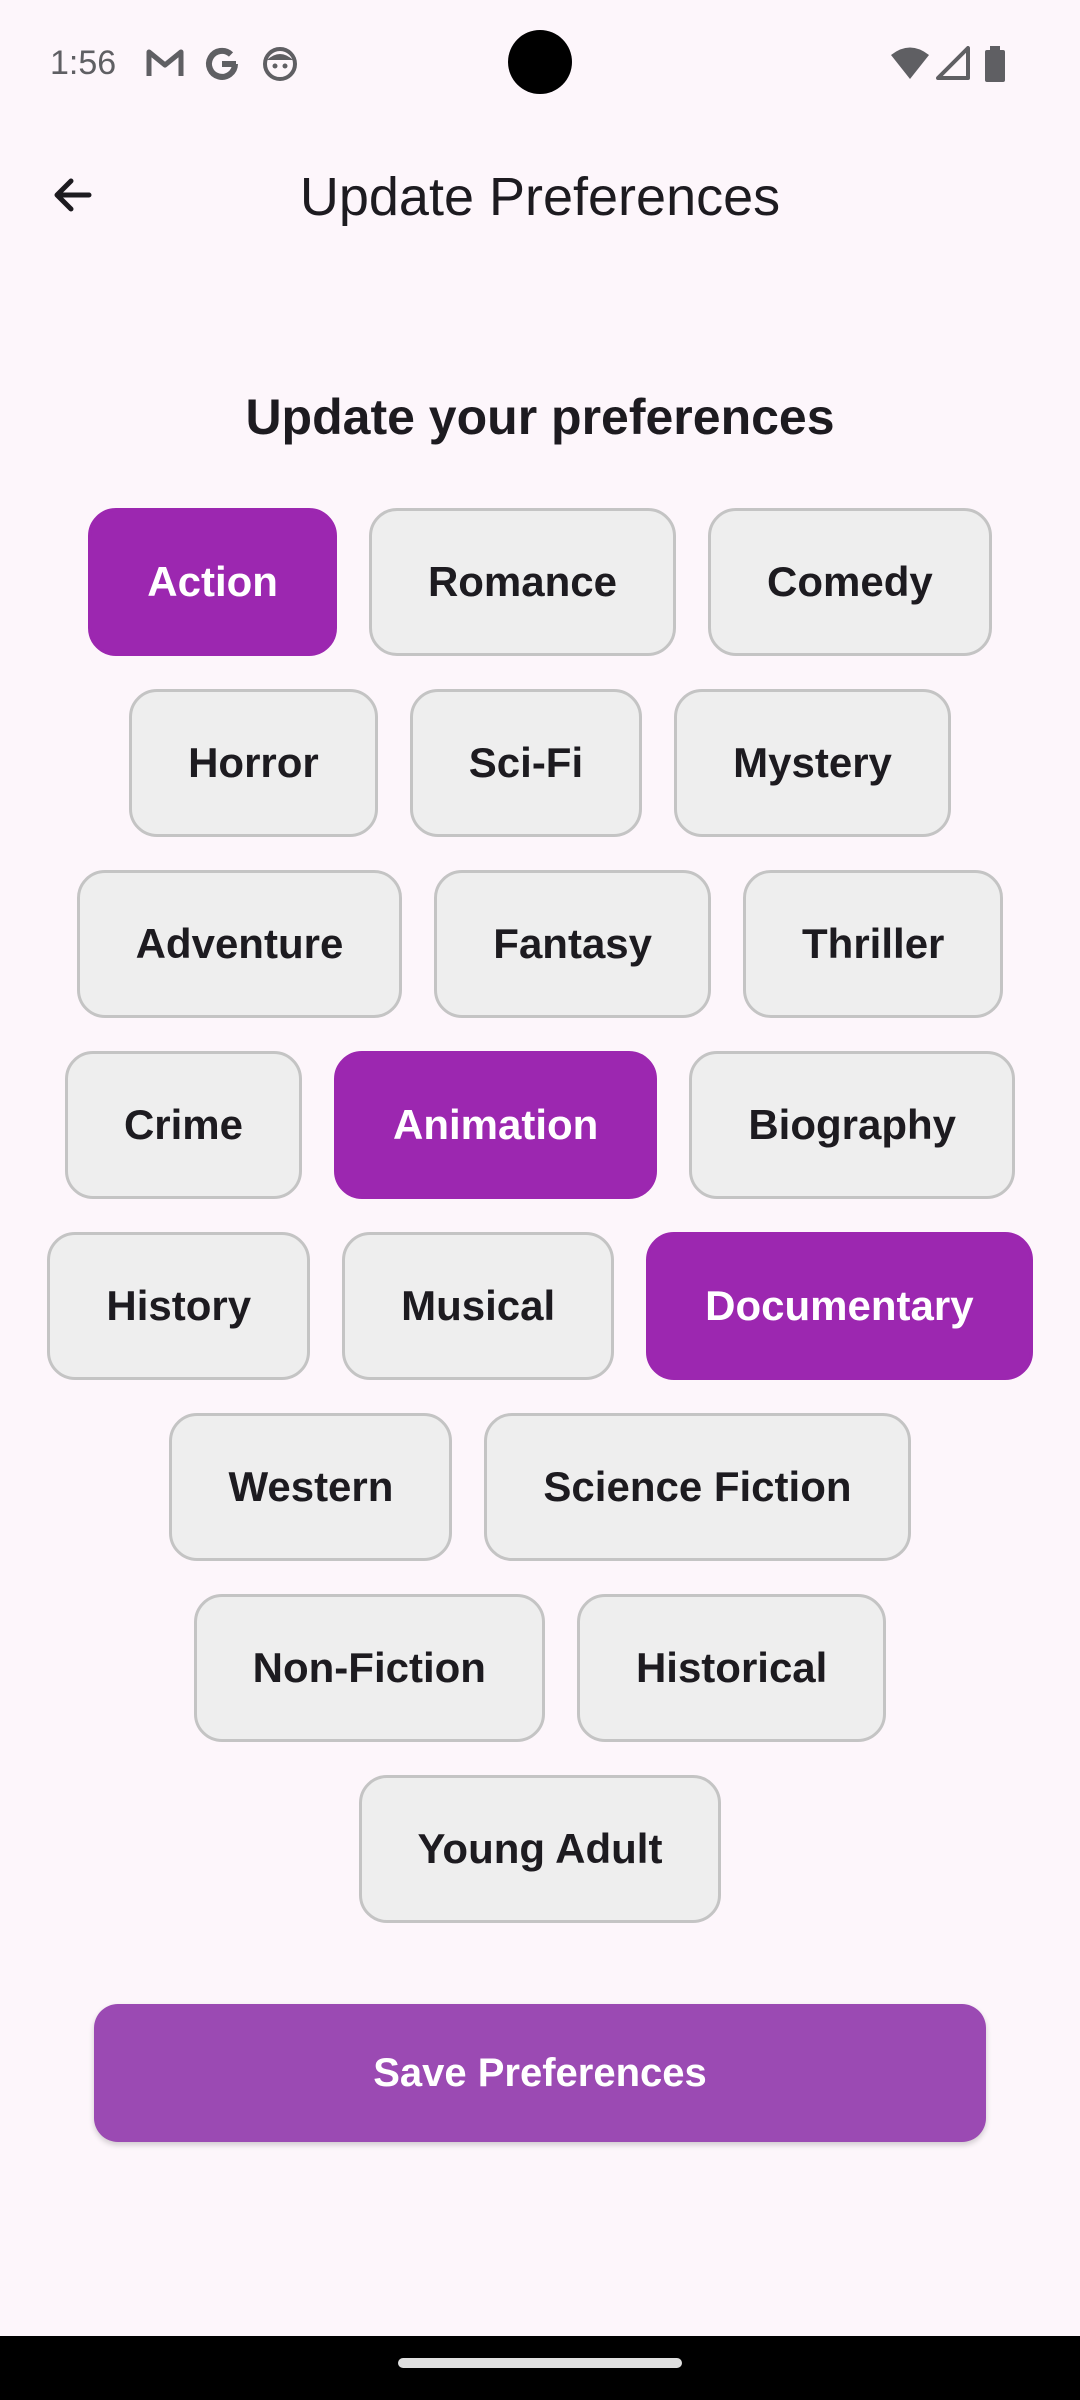 The height and width of the screenshot is (2400, 1080). Describe the element at coordinates (995, 66) in the screenshot. I see `battery-icon` at that location.